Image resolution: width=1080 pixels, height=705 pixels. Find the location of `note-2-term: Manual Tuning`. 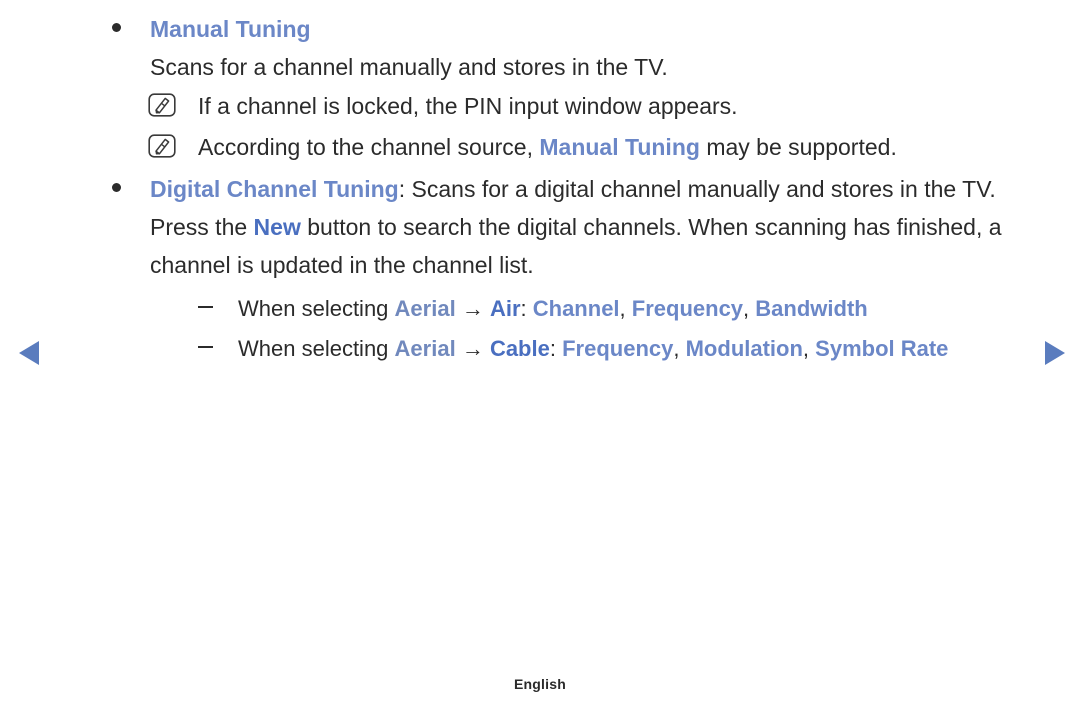

note-2-term: Manual Tuning is located at coordinates (619, 147).